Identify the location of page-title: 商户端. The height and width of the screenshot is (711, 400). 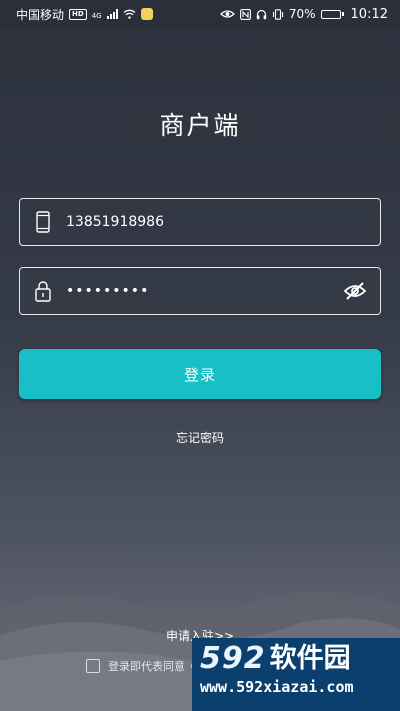
(200, 125).